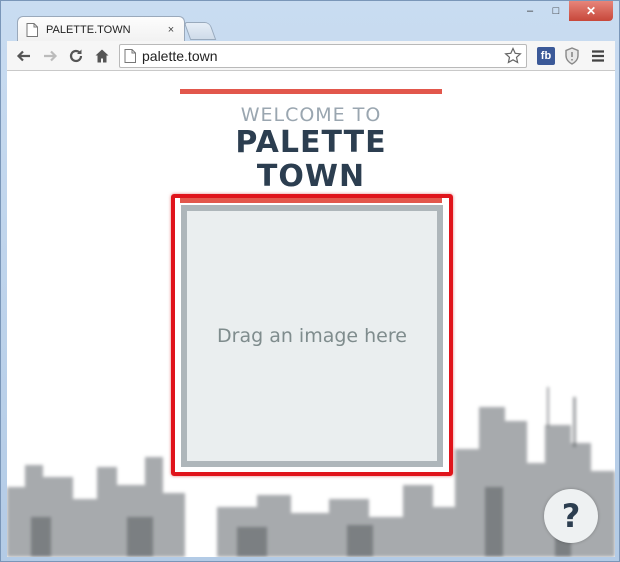 This screenshot has height=562, width=620. I want to click on window-controls: ‒ □ ✕, so click(565, 11).